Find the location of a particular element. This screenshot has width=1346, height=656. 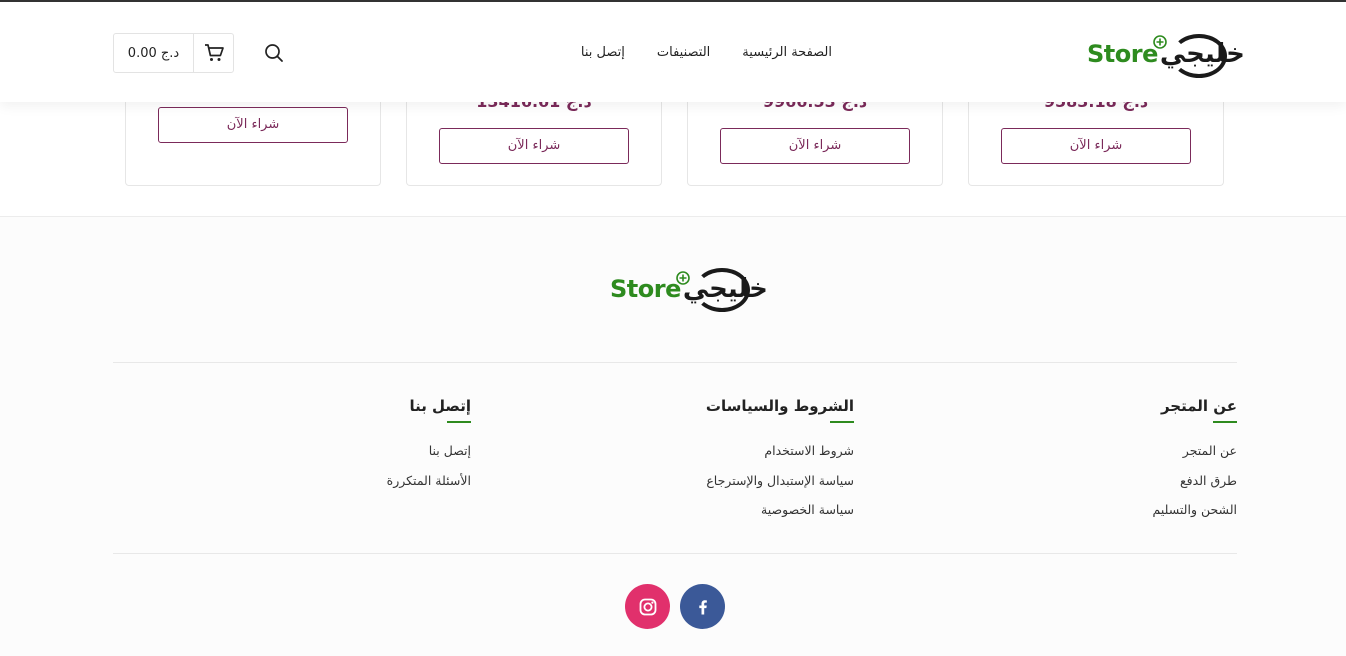

footer-link-about: عن المتجر is located at coordinates (1112, 458).